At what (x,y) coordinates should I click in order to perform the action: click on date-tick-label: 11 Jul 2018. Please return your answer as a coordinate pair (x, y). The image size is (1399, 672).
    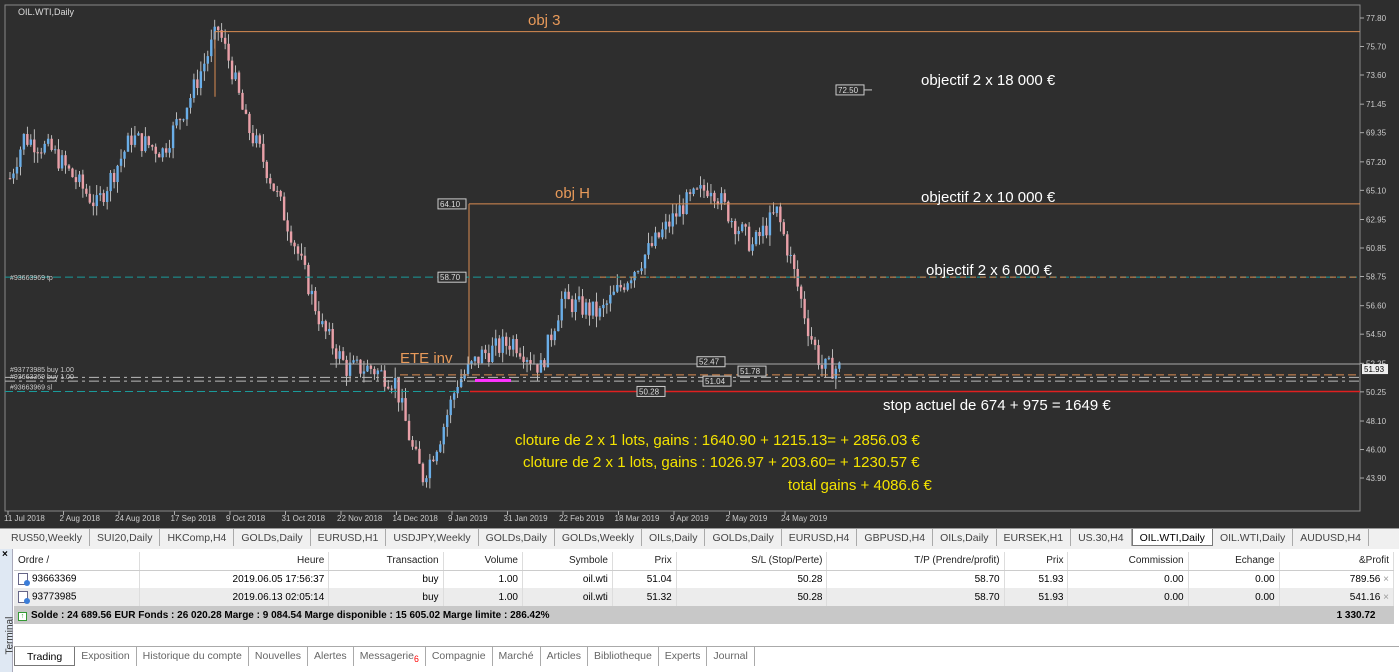
    Looking at the image, I should click on (24, 518).